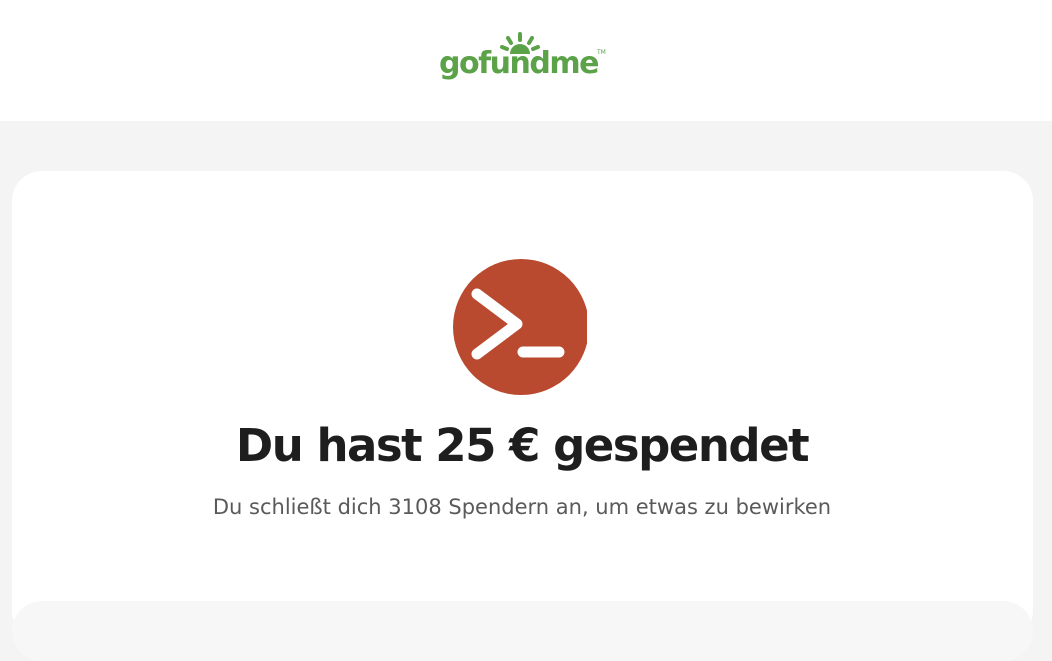 The image size is (1052, 661). Describe the element at coordinates (520, 327) in the screenshot. I see `terminal-prompt-icon` at that location.